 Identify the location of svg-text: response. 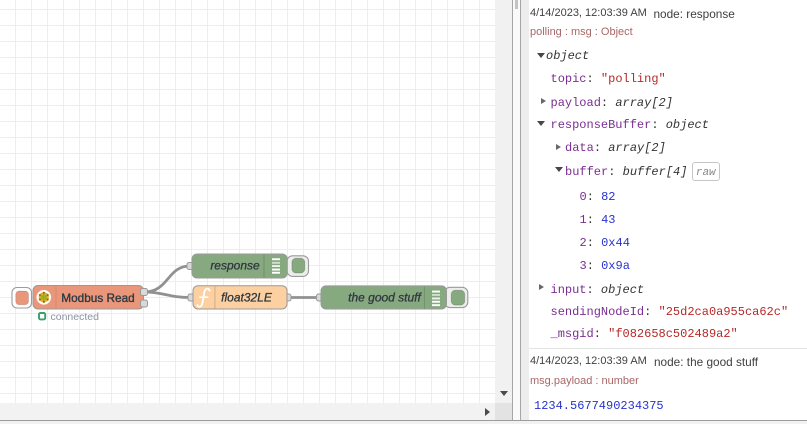
(235, 266).